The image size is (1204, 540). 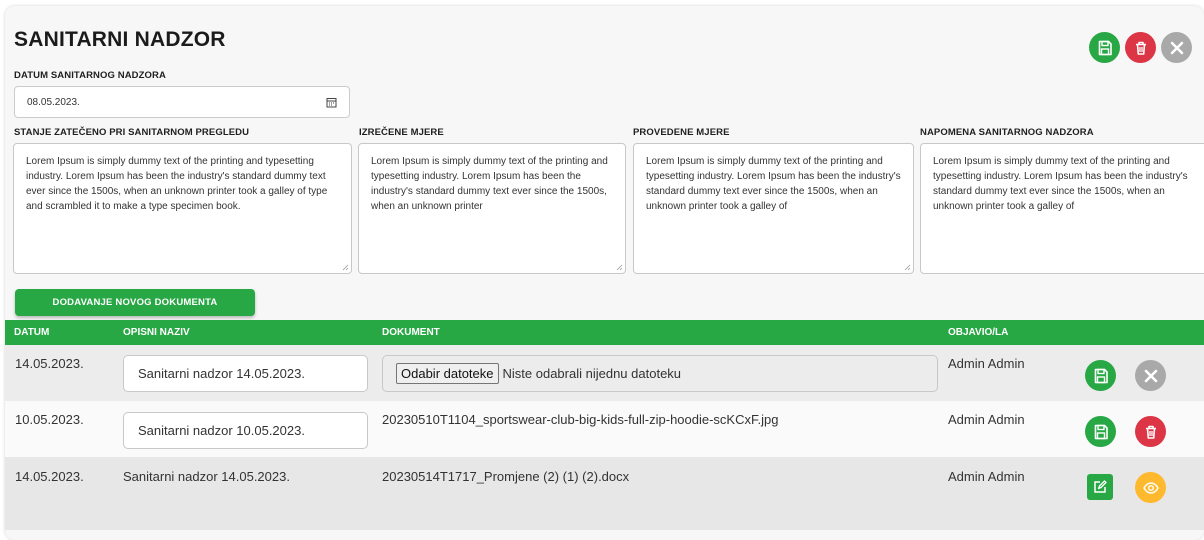 What do you see at coordinates (681, 132) in the screenshot?
I see `field-label-implemented-measures: PROVEDENE MJERE` at bounding box center [681, 132].